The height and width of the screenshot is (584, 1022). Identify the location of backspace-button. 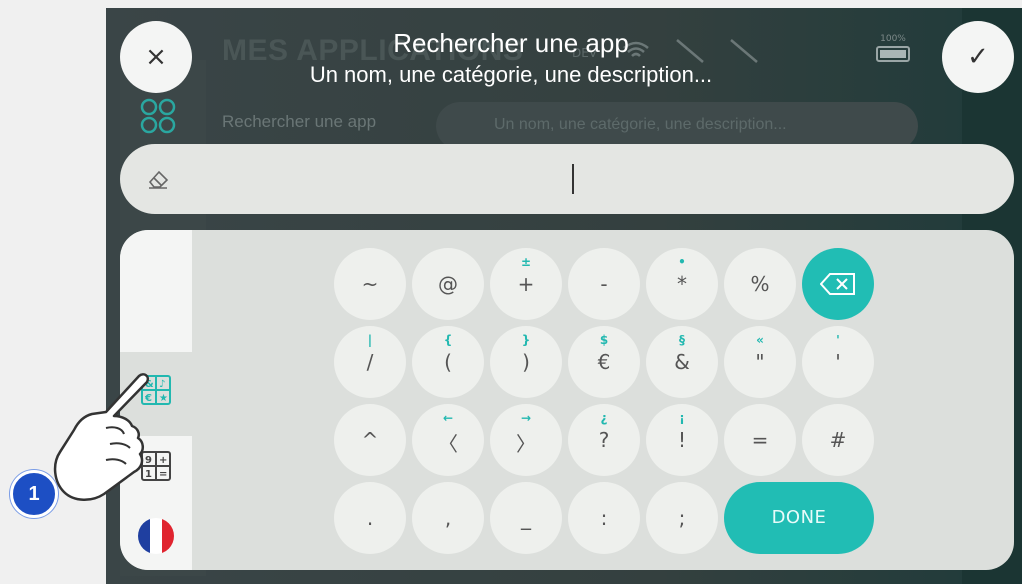
(838, 284).